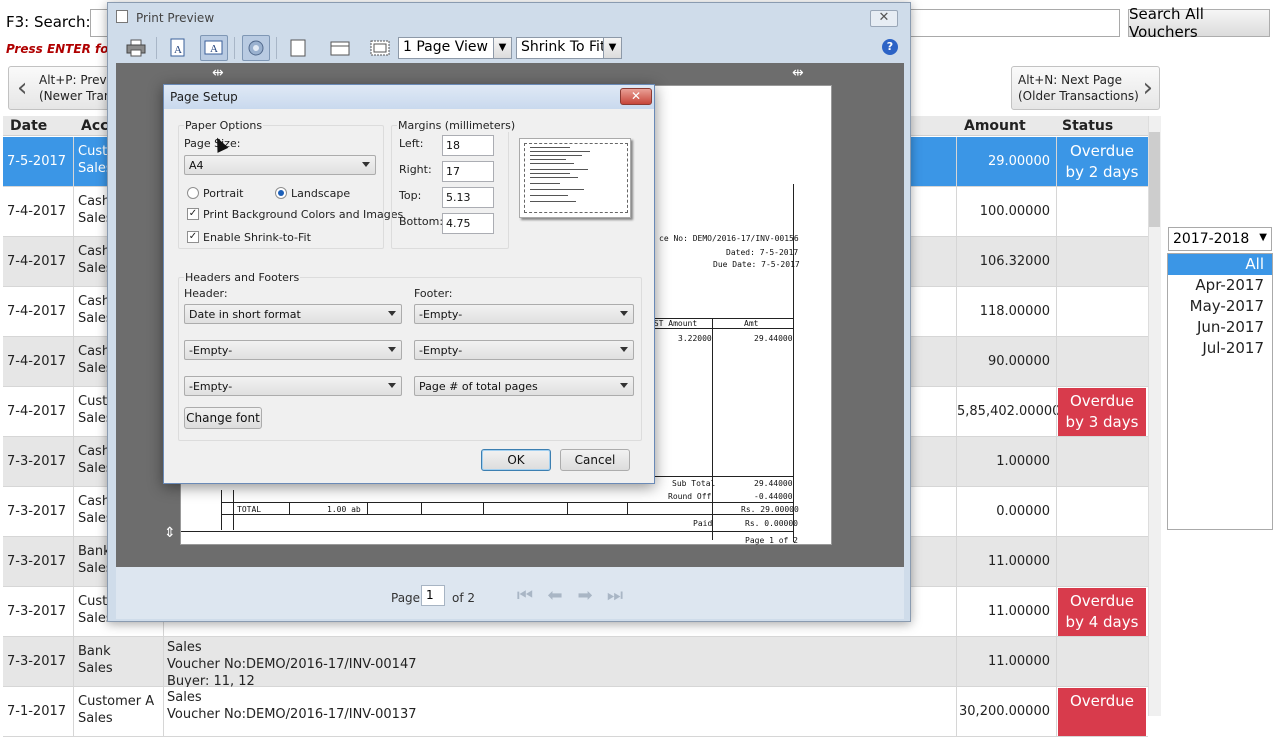 The height and width of the screenshot is (737, 1280). I want to click on resize-handle-icon: ⇕, so click(170, 533).